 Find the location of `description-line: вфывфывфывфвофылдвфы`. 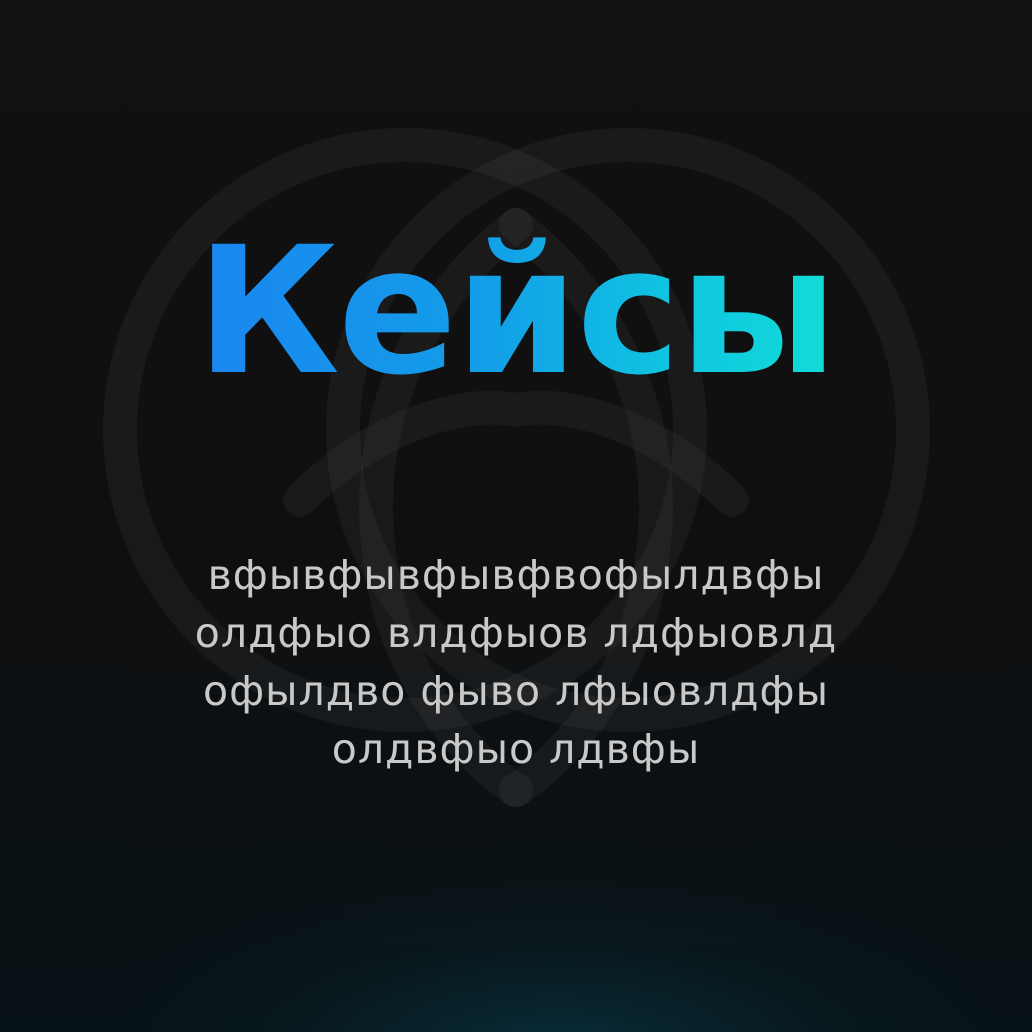

description-line: вфывфывфывфвофылдвфы is located at coordinates (516, 575).